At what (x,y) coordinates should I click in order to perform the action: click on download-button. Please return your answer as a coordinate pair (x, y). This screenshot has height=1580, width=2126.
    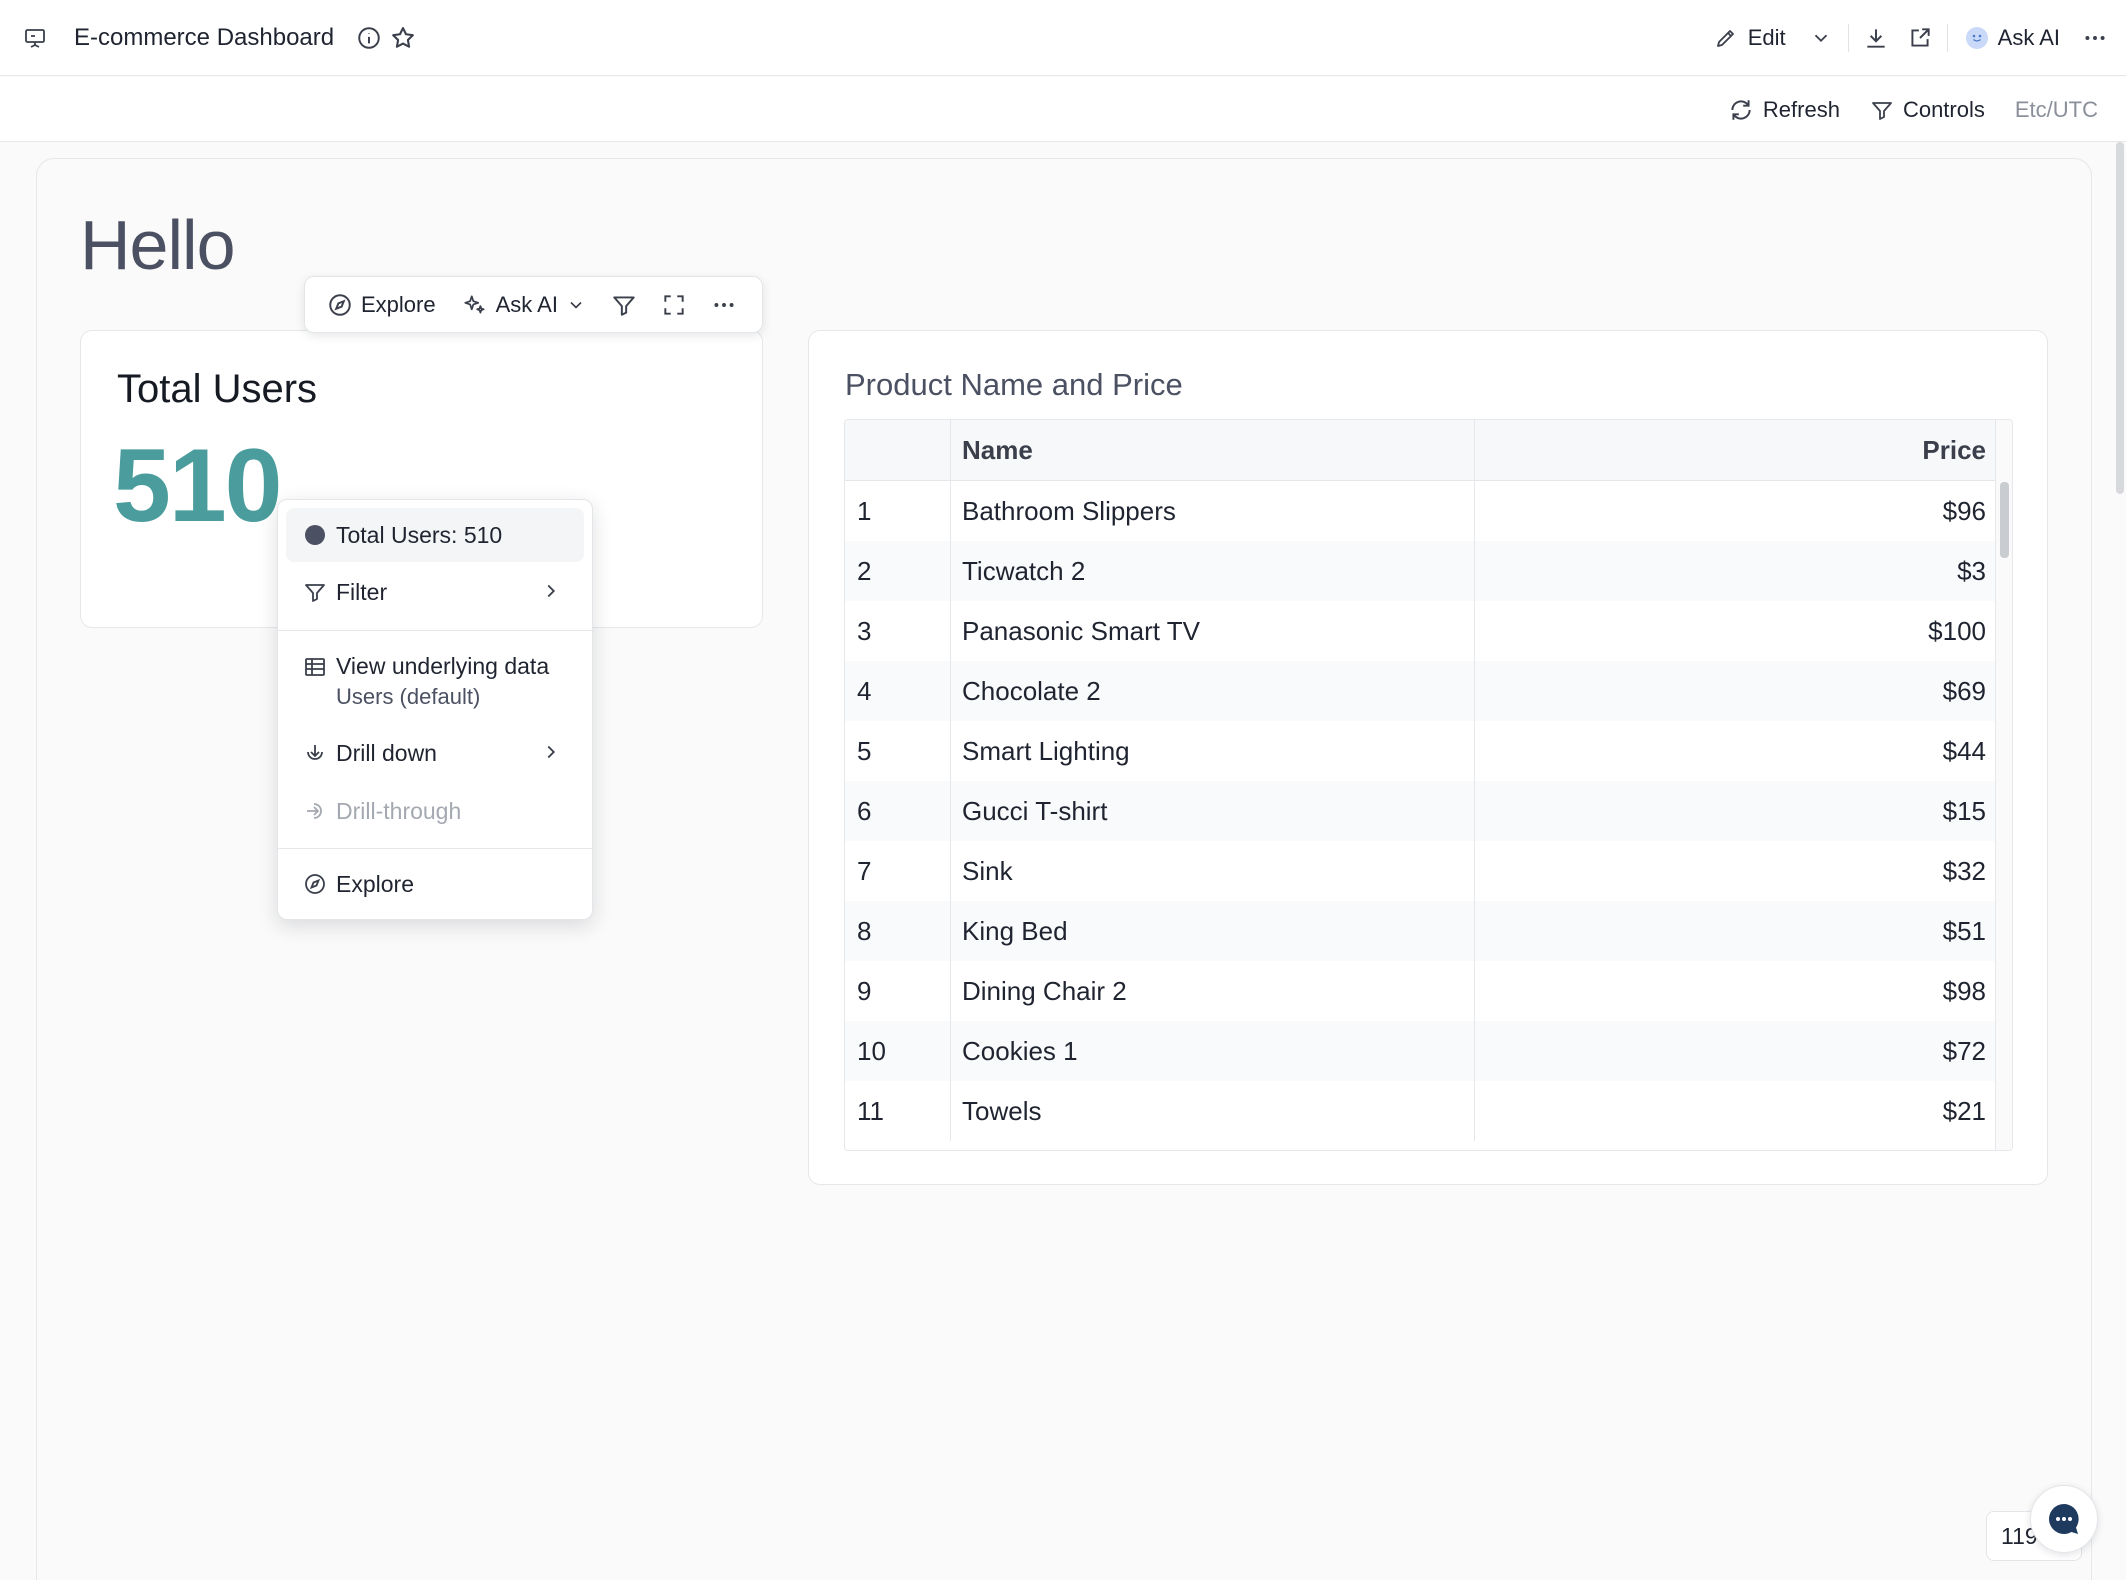
    Looking at the image, I should click on (1876, 38).